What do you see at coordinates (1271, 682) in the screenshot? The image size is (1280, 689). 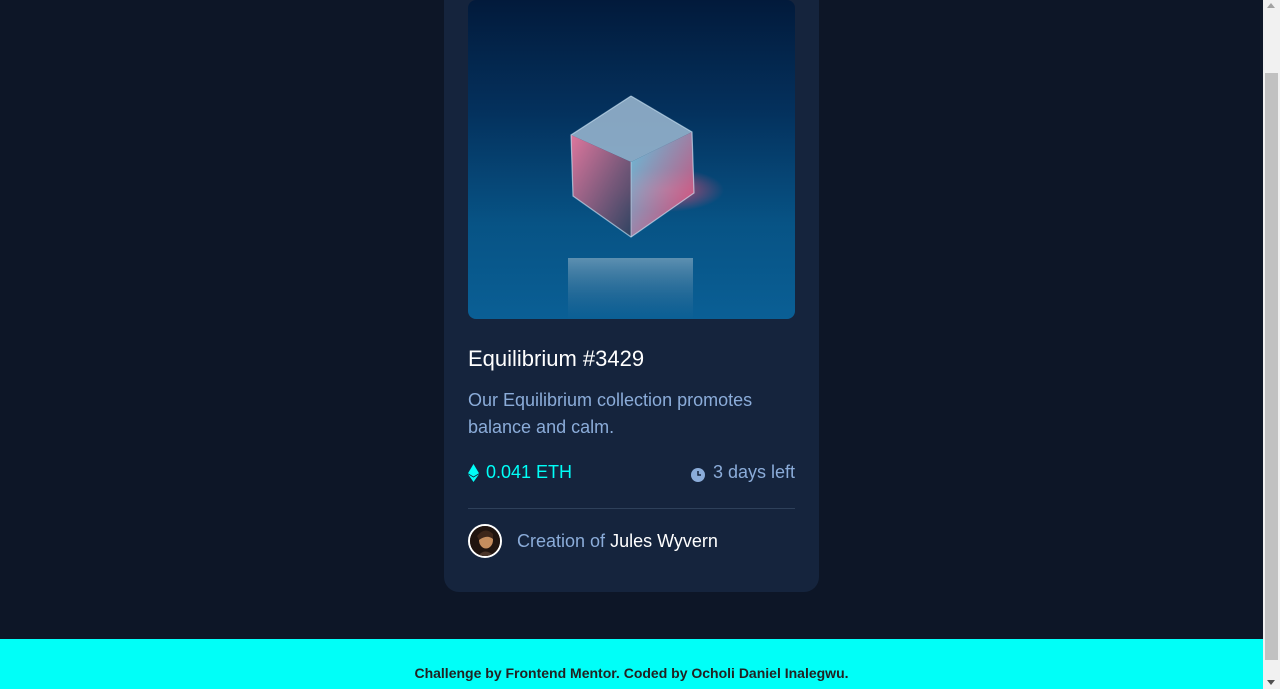 I see `scroll-down-arrow-icon` at bounding box center [1271, 682].